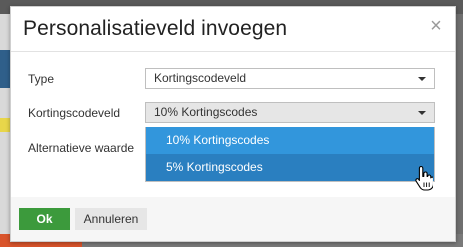 The height and width of the screenshot is (247, 463). What do you see at coordinates (290, 78) in the screenshot?
I see `type-select: Kortingscodeveld` at bounding box center [290, 78].